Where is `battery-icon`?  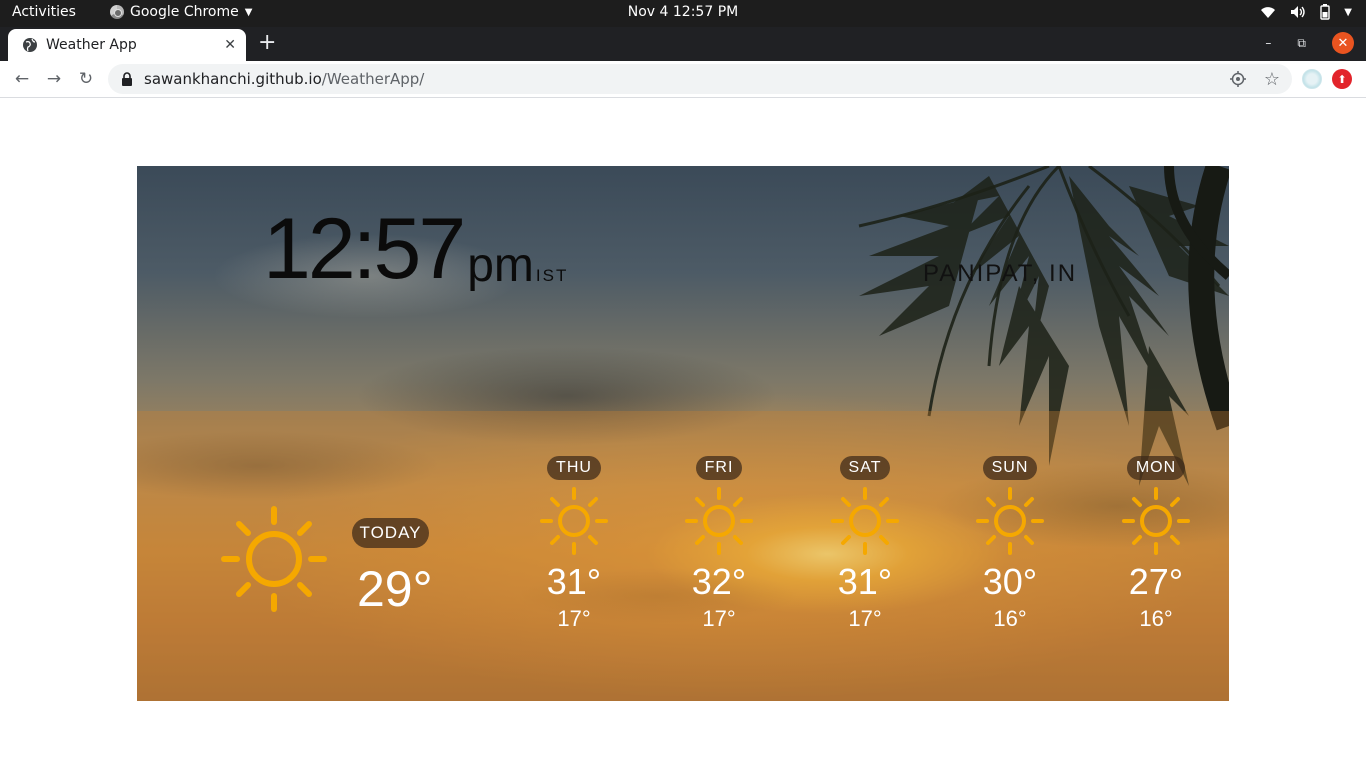 battery-icon is located at coordinates (1325, 12).